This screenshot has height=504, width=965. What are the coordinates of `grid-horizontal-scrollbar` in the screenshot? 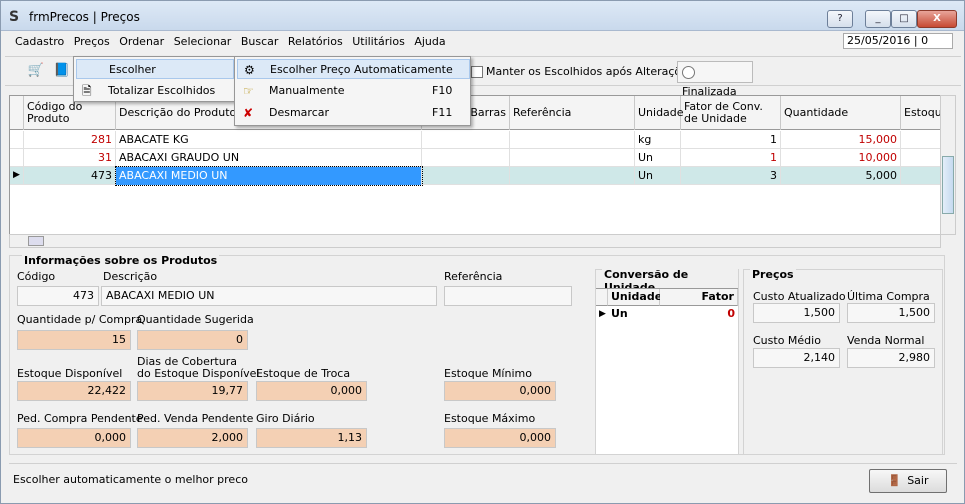 It's located at (475, 241).